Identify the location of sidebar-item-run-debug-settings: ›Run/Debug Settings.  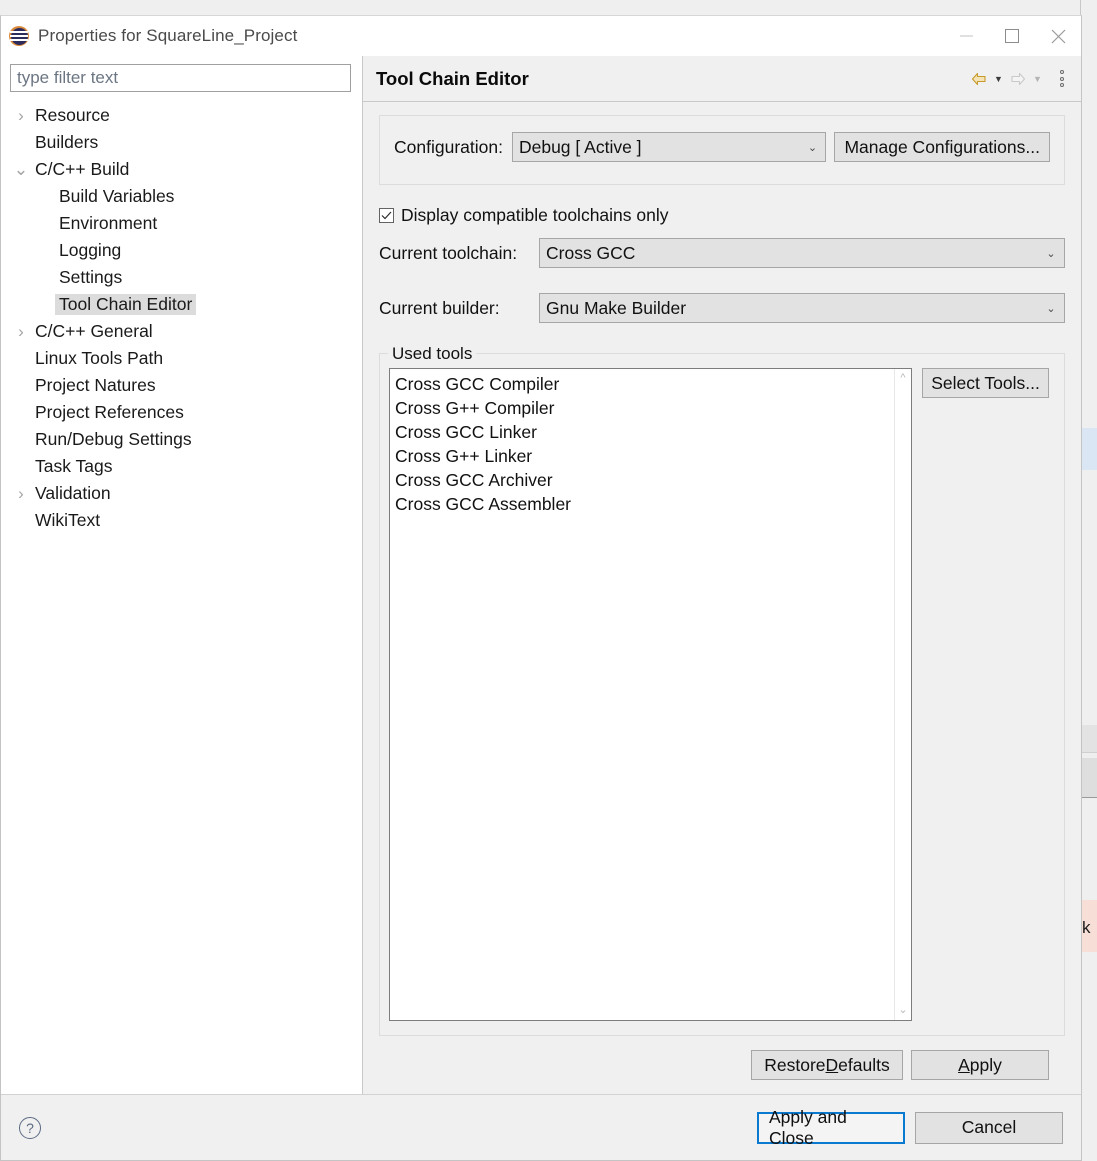
(181, 439).